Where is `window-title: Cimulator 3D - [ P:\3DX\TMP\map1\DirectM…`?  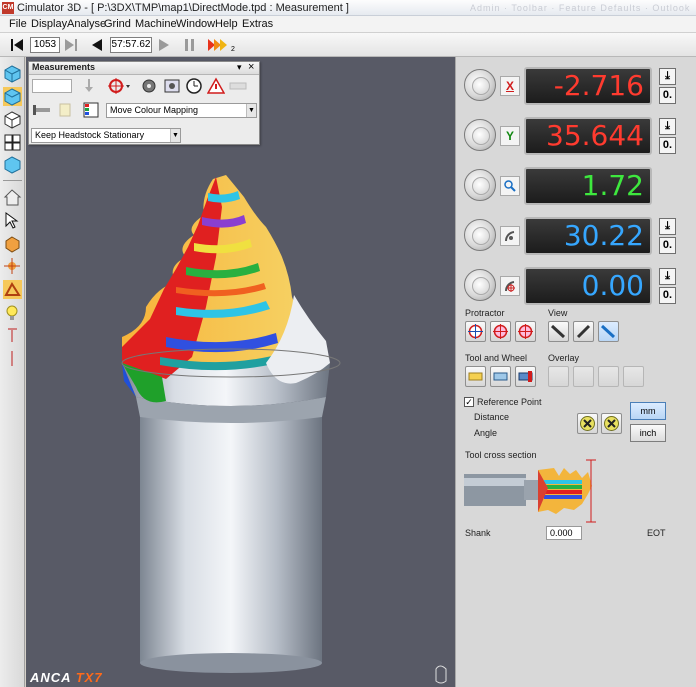
window-title: Cimulator 3D - [ P:\3DX\TMP\map1\DirectM… is located at coordinates (183, 8).